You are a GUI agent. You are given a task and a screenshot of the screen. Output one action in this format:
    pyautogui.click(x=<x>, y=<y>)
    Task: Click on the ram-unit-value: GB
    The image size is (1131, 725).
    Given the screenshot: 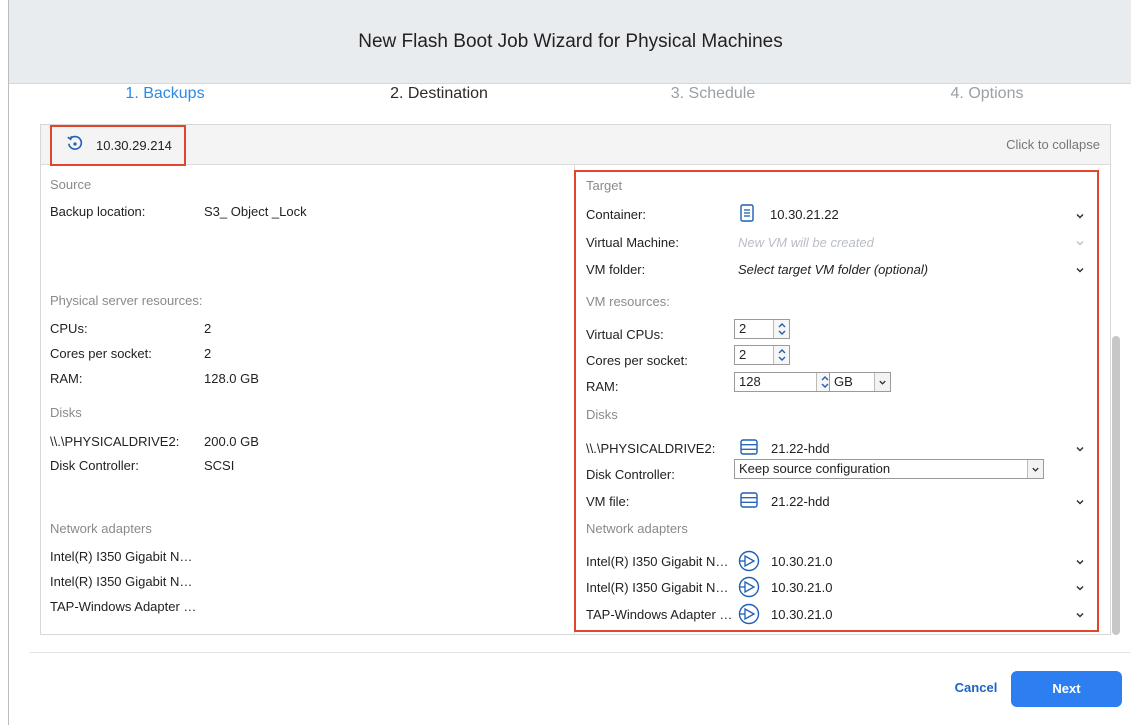 What is the action you would take?
    pyautogui.click(x=843, y=381)
    